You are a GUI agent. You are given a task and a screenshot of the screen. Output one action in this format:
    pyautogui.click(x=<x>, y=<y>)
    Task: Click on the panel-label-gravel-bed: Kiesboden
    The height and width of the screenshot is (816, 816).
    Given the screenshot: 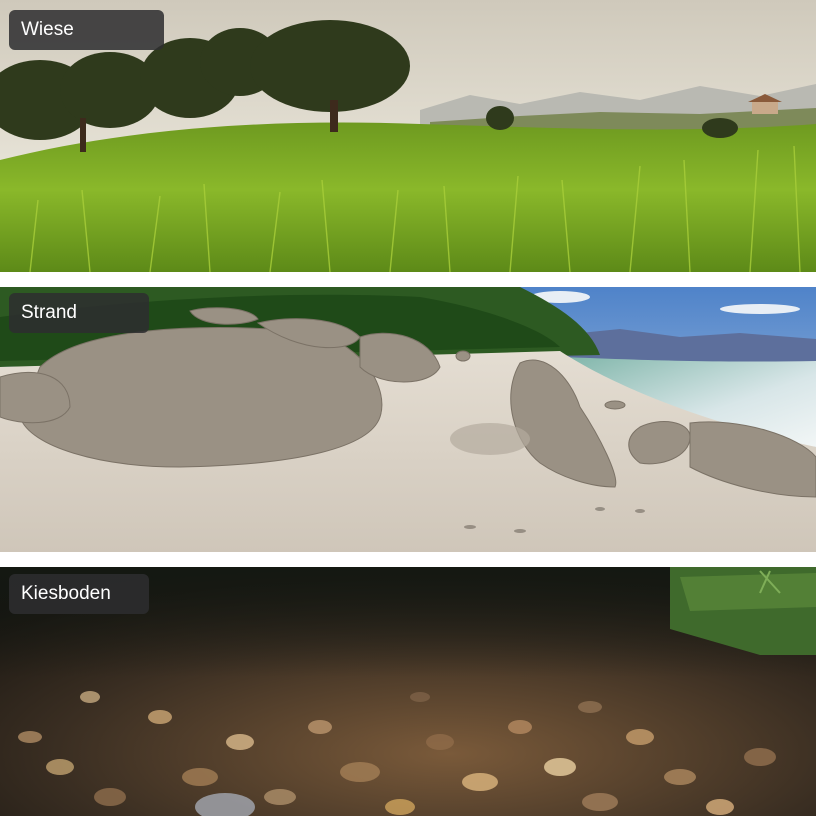 What is the action you would take?
    pyautogui.click(x=79, y=594)
    